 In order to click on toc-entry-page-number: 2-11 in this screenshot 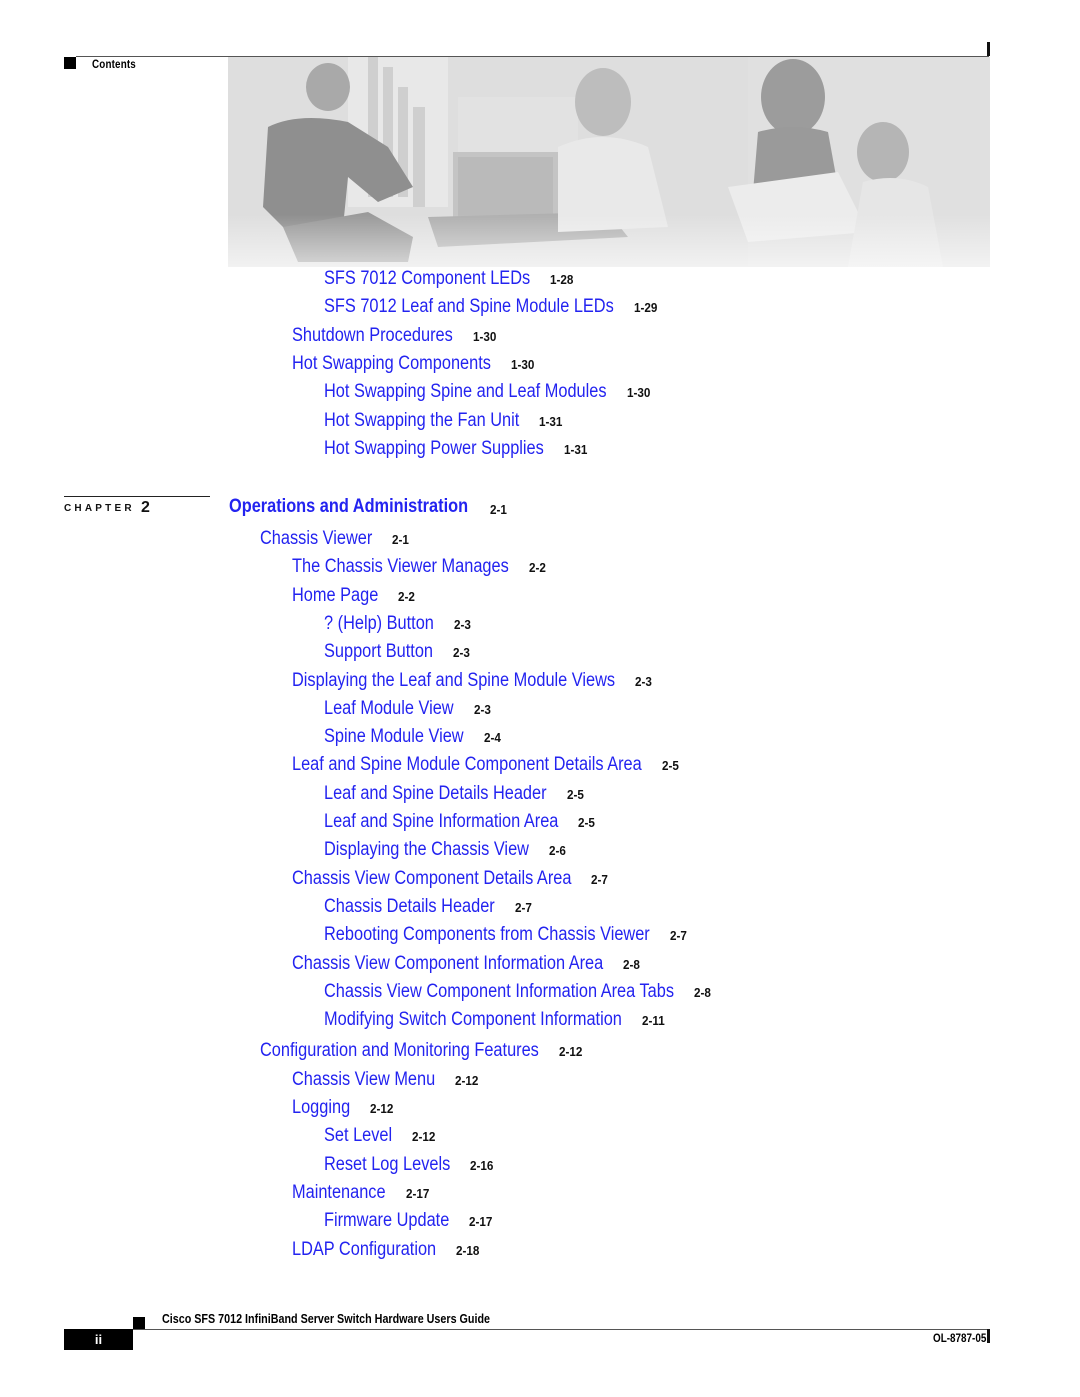, I will do `click(653, 1021)`.